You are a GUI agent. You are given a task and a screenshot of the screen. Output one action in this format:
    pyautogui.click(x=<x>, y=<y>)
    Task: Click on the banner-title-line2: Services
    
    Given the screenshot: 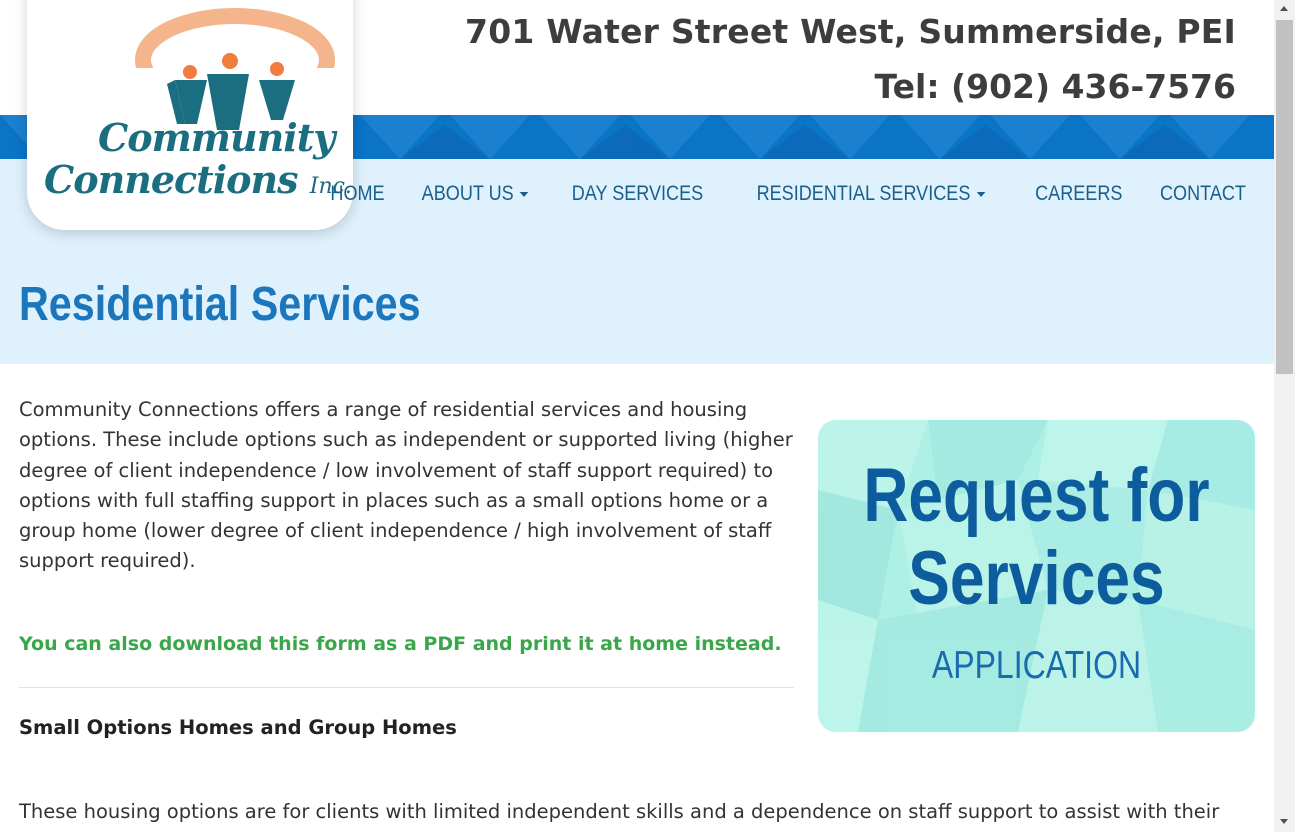 What is the action you would take?
    pyautogui.click(x=1036, y=578)
    